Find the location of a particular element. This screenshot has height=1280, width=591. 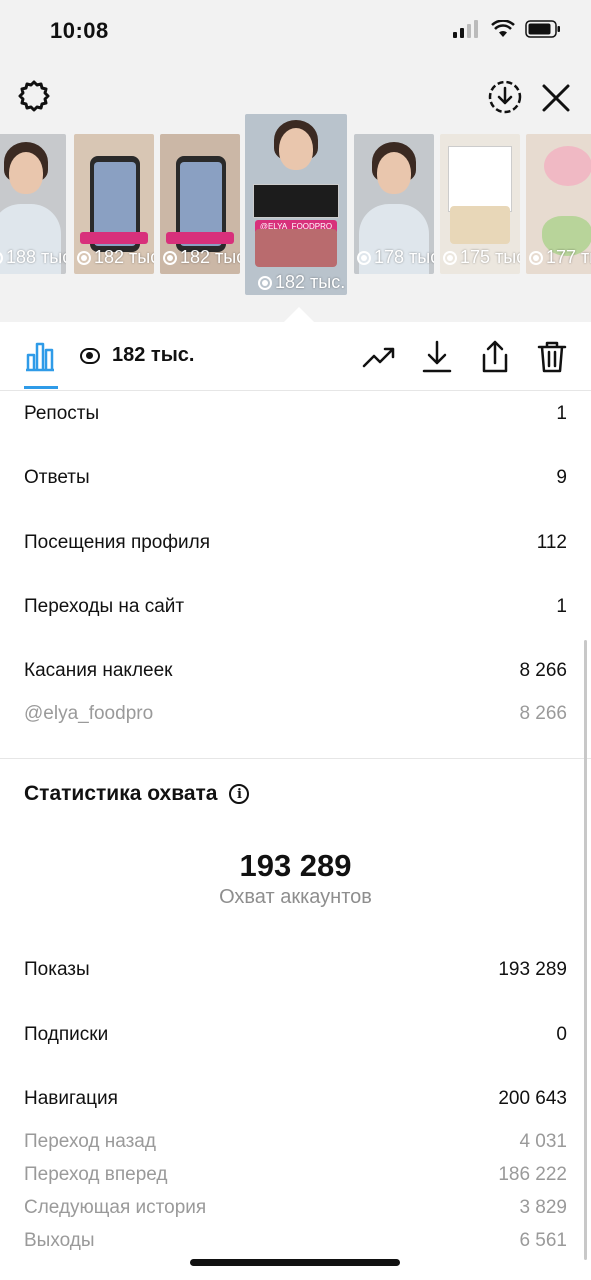

story-view-count: 182 тыс. is located at coordinates (301, 282).